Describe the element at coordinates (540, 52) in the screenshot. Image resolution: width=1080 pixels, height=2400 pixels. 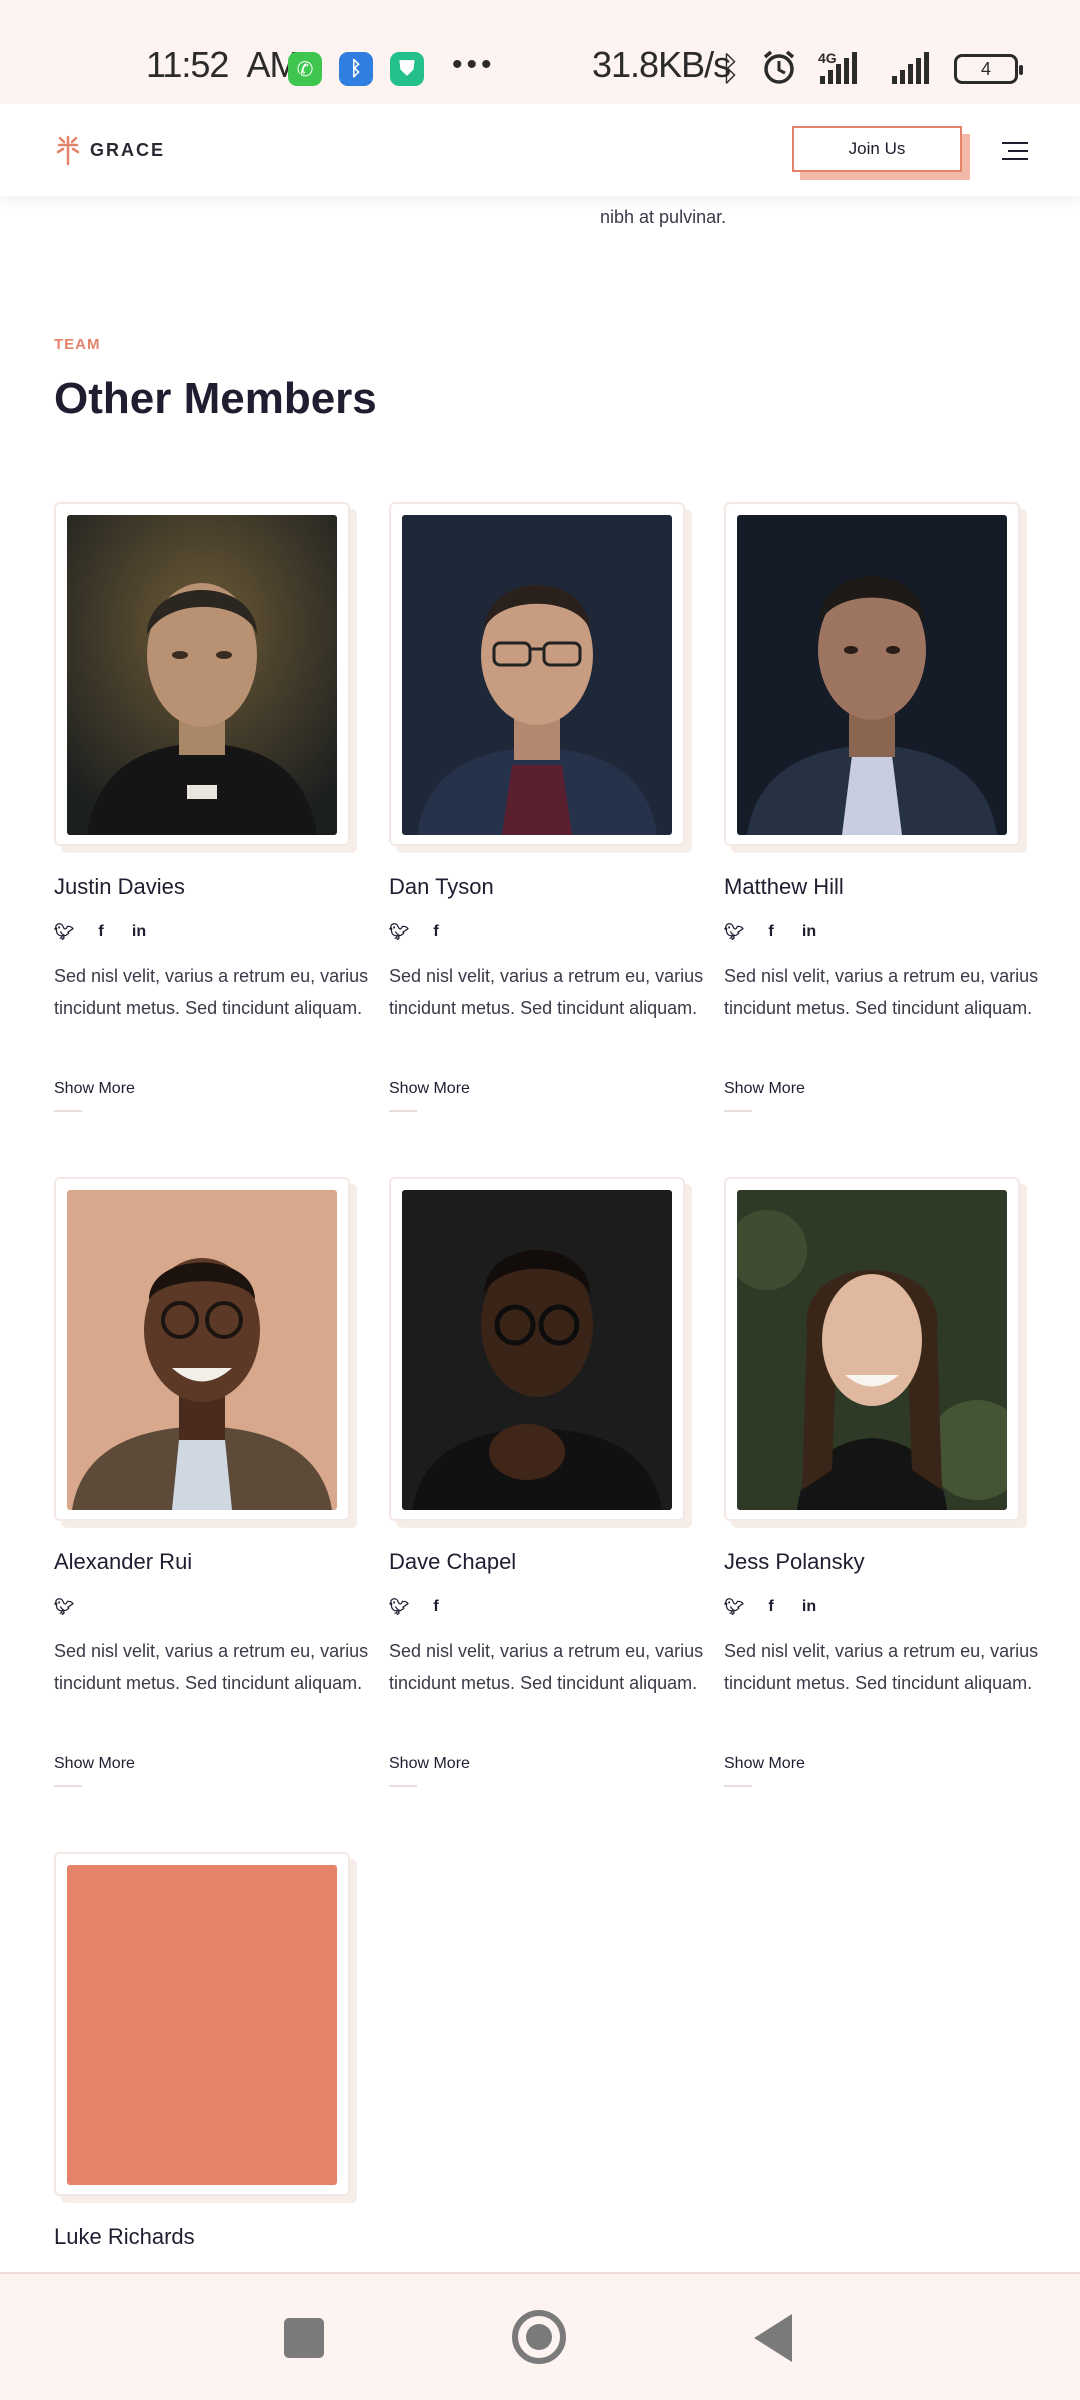
I see `status-bar: 11:52 AM ✆ ᛒ ⛊ ••• 31.8KB/s ᛒ 4G 4` at that location.